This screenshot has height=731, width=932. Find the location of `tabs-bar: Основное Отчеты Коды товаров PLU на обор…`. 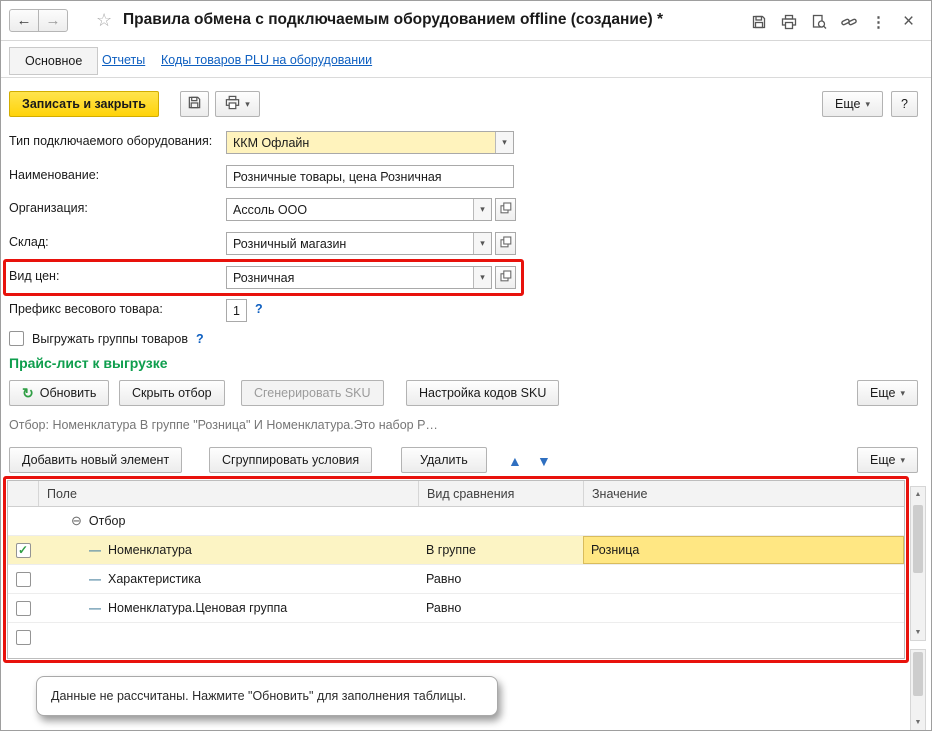

tabs-bar: Основное Отчеты Коды товаров PLU на обор… is located at coordinates (466, 60).